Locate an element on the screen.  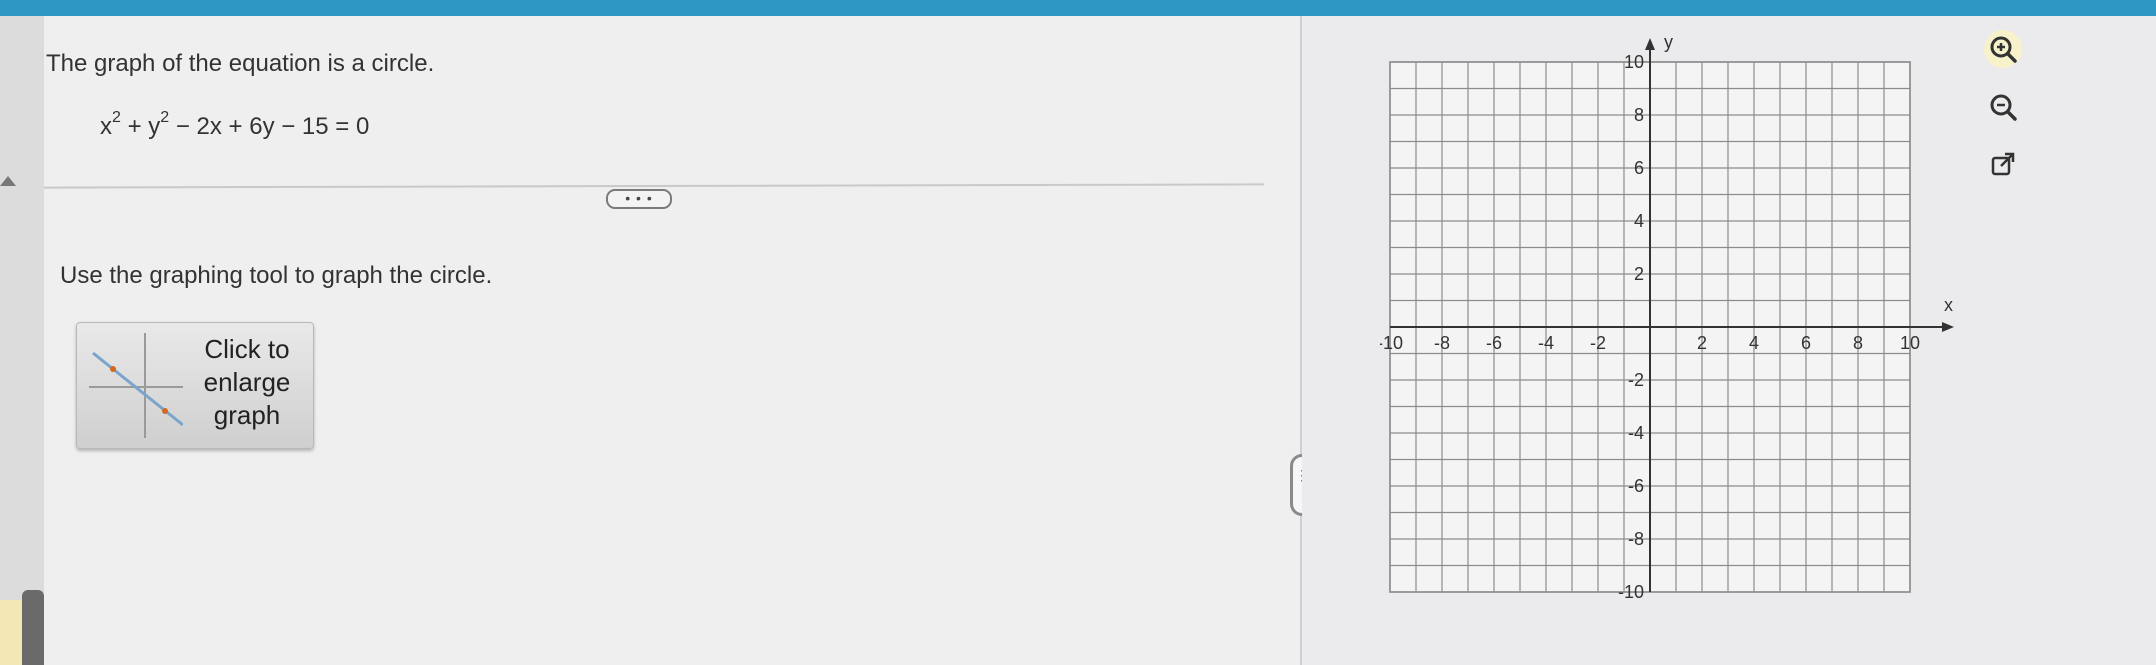
top-accent-bar is located at coordinates (1078, 8).